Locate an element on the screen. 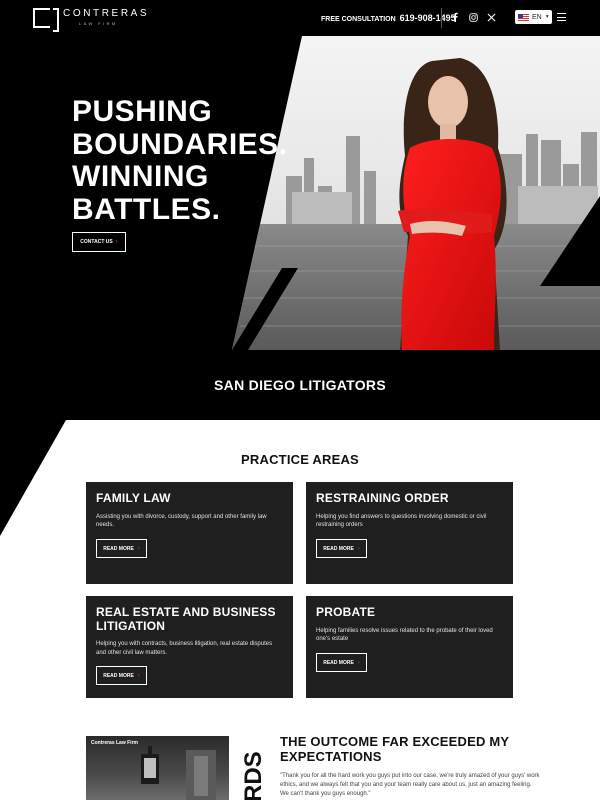 This screenshot has height=800, width=600. contact-us-label: CONTACT US is located at coordinates (96, 242).